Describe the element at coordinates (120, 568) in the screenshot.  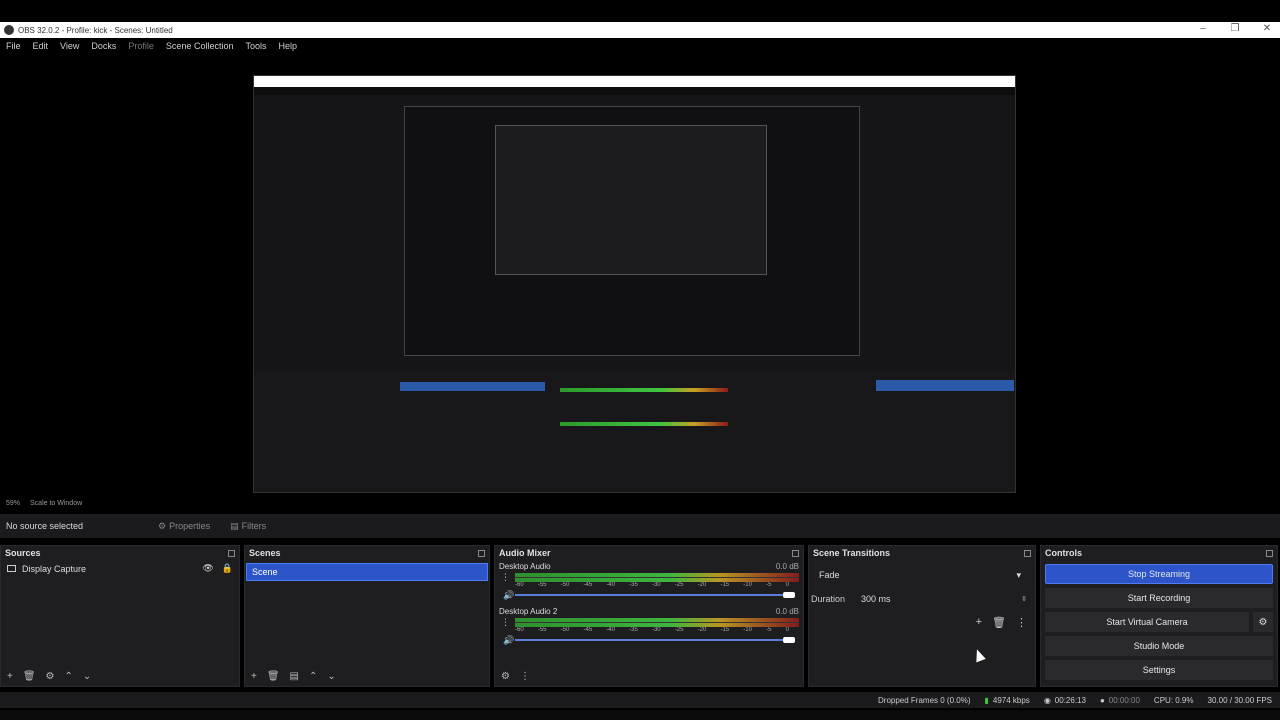
I see `source-item: Display Capture 👁 🔒` at that location.